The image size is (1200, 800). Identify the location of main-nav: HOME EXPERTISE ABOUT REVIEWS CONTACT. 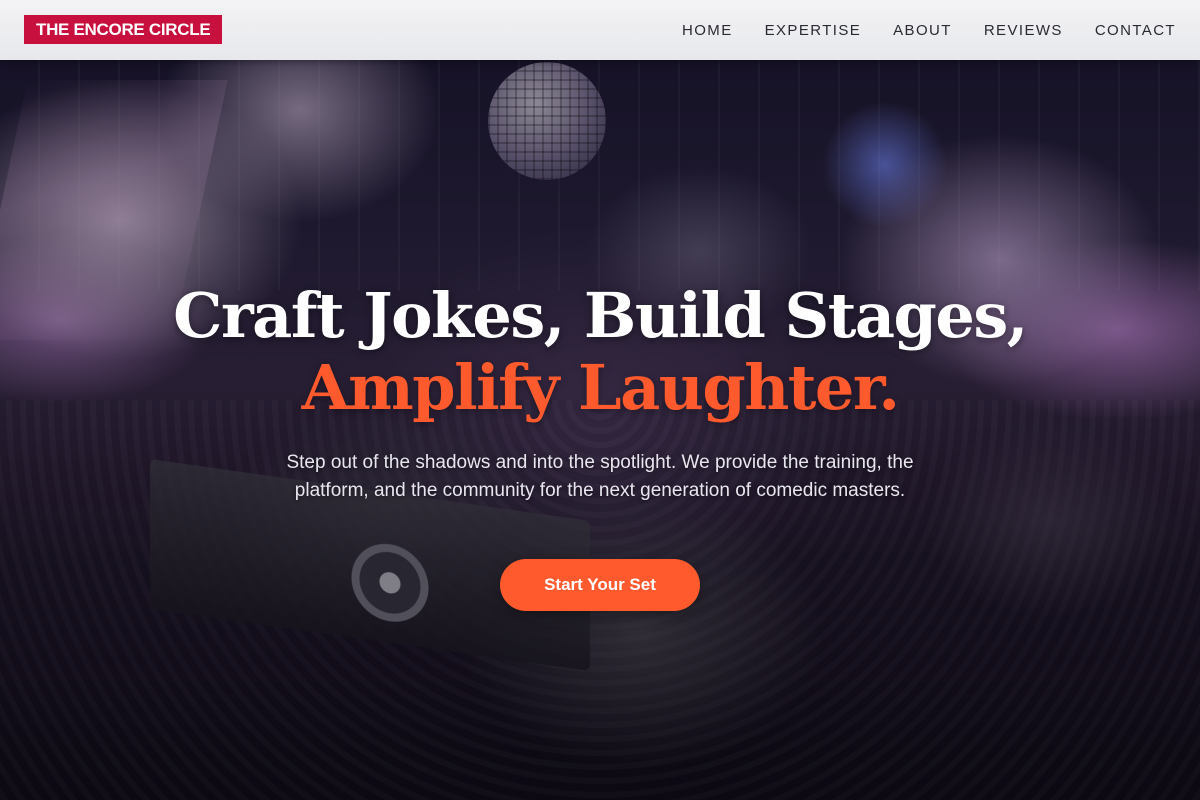
(929, 30).